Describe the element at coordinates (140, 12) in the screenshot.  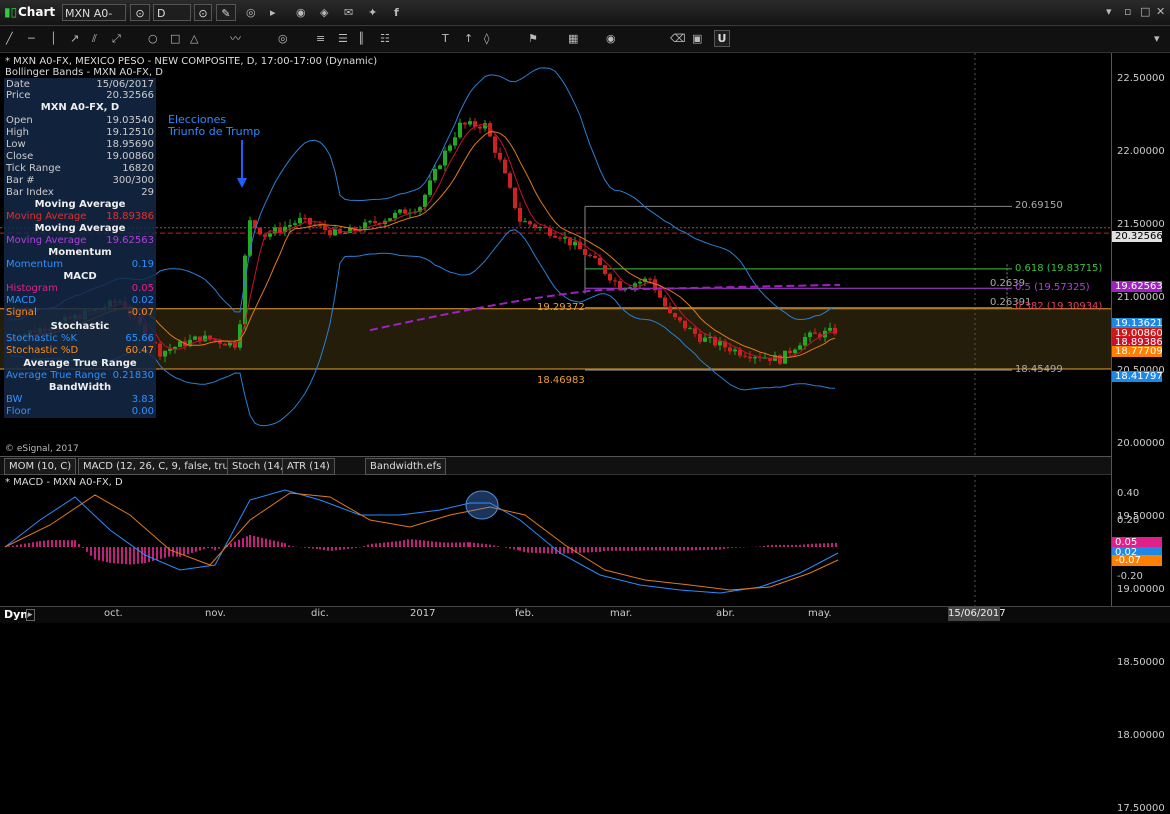
I see `symbol-search-button: ⊙` at that location.